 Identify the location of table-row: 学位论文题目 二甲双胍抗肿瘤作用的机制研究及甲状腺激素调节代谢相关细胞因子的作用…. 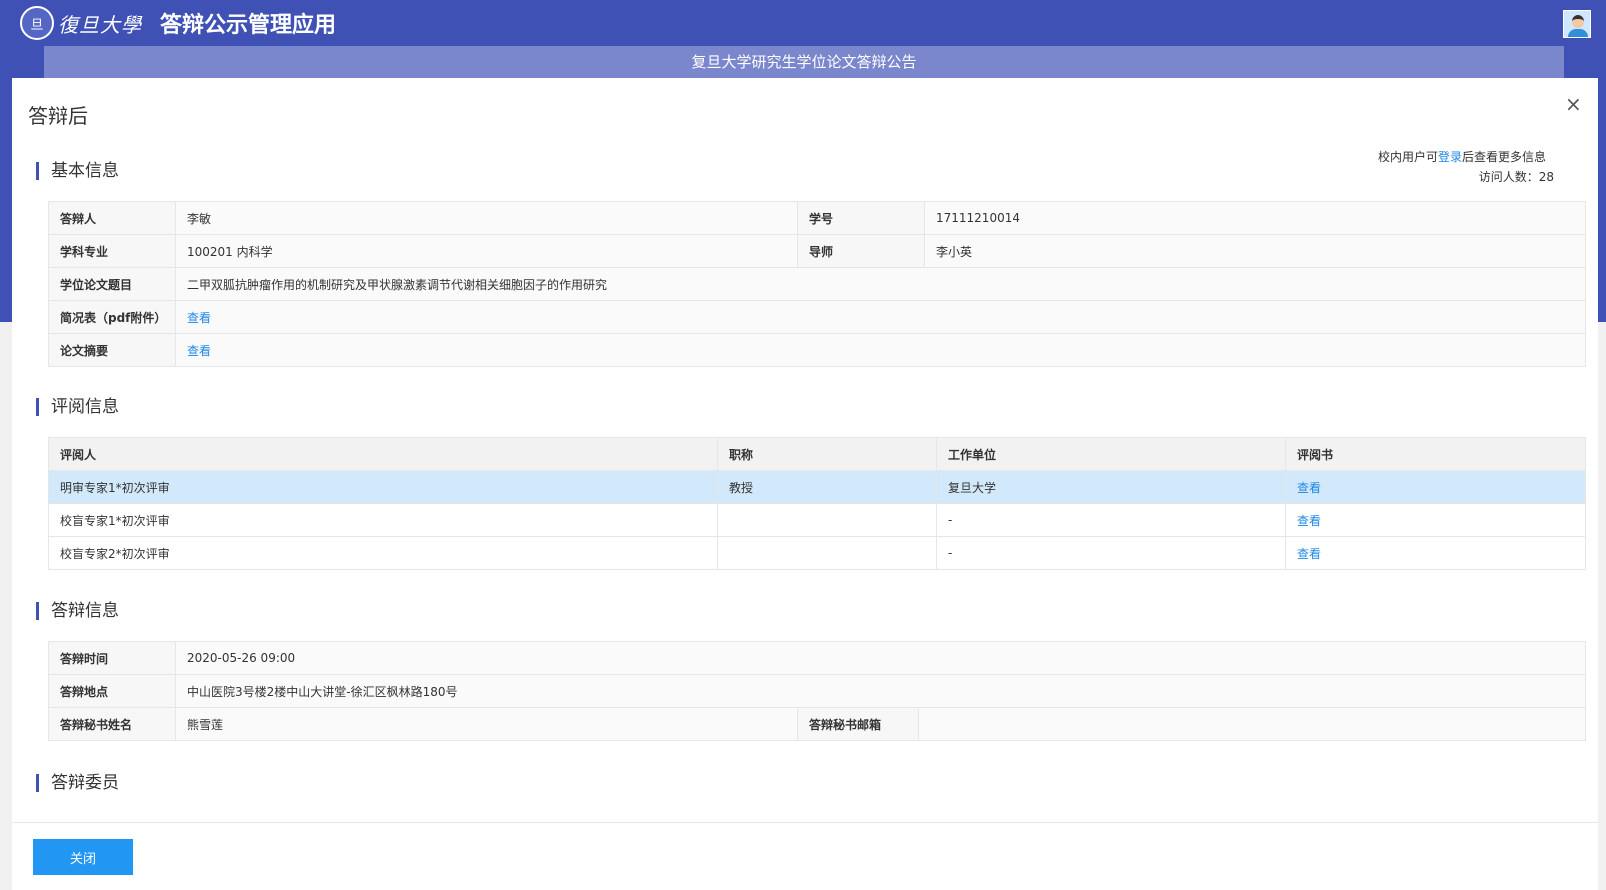
(817, 284).